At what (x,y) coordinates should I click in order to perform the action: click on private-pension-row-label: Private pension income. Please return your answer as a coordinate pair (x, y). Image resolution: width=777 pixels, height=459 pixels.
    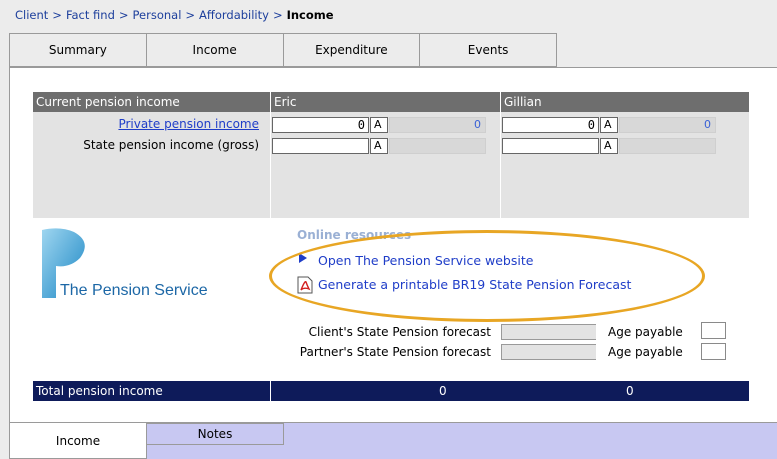
    Looking at the image, I should click on (149, 124).